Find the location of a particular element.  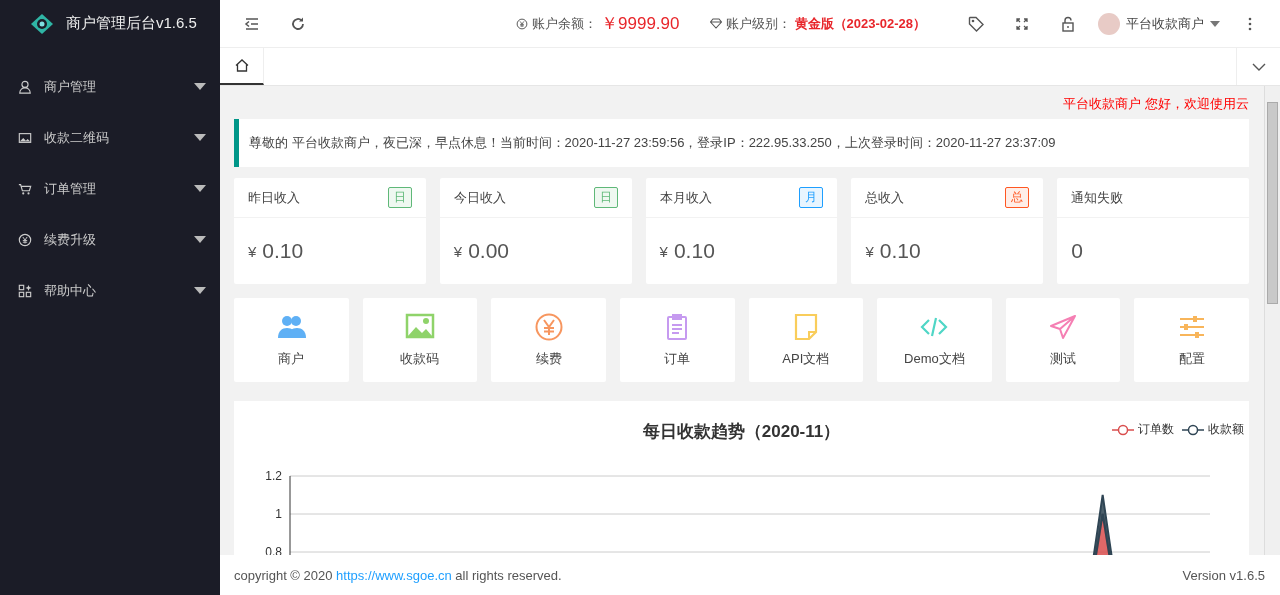

balance-label: 账户余额： is located at coordinates (565, 23).